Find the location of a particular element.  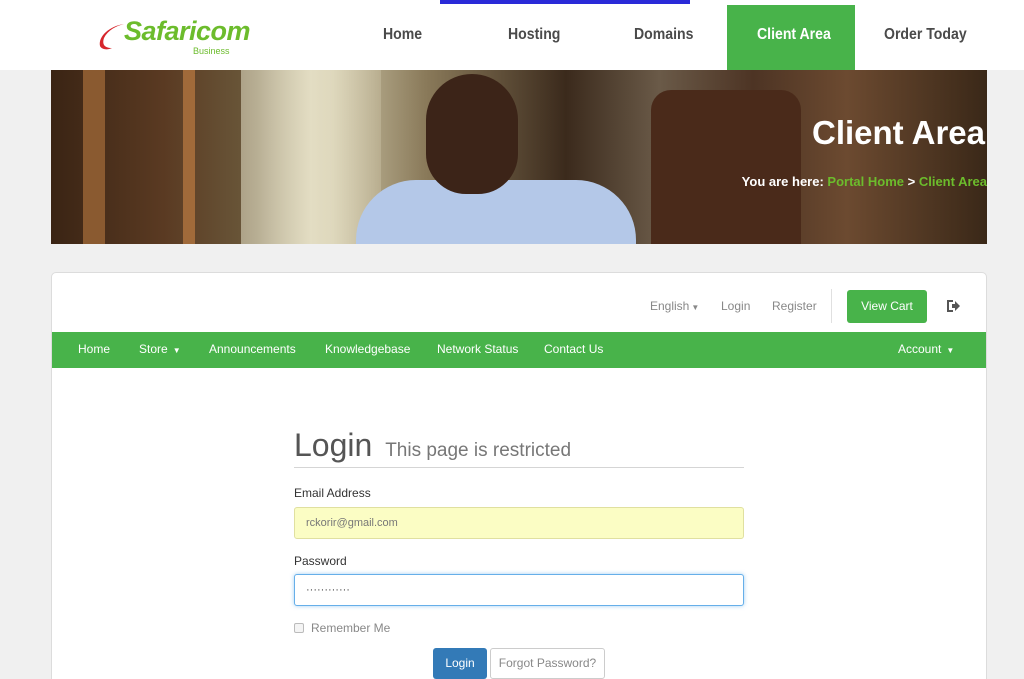

nav-store: Store ▼ is located at coordinates (160, 349).